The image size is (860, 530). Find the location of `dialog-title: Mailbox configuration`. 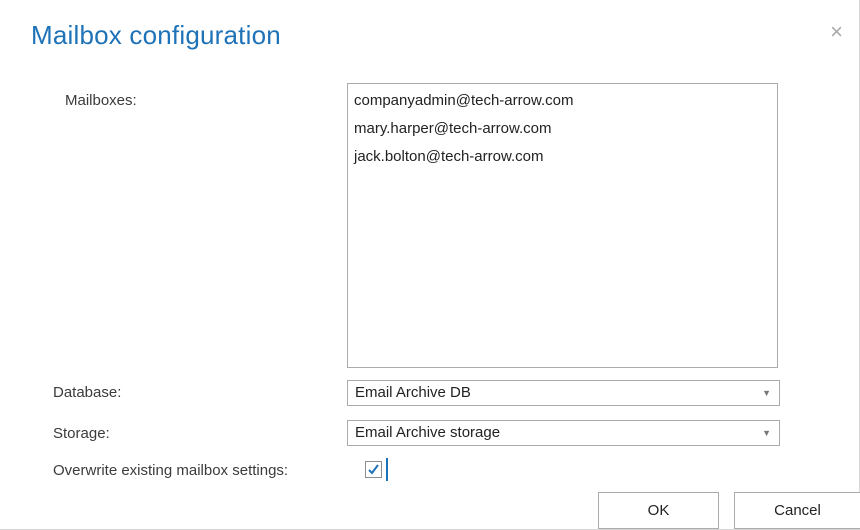

dialog-title: Mailbox configuration is located at coordinates (156, 35).